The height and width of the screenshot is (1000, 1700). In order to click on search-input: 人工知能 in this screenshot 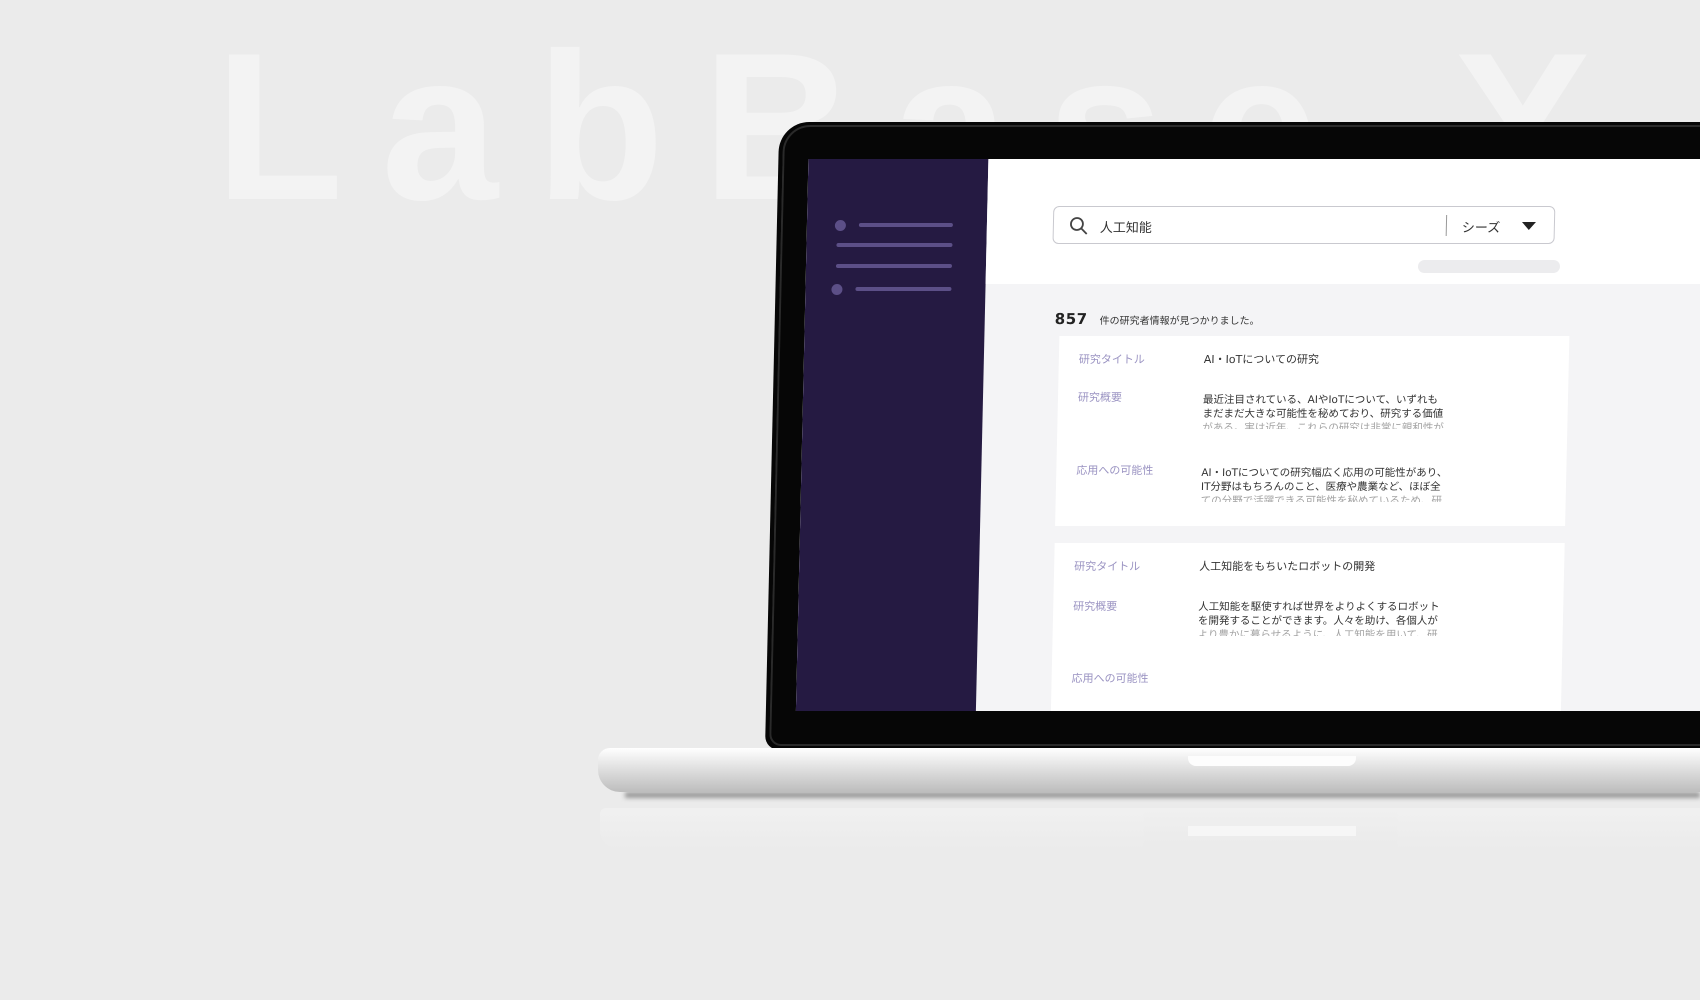, I will do `click(1126, 226)`.